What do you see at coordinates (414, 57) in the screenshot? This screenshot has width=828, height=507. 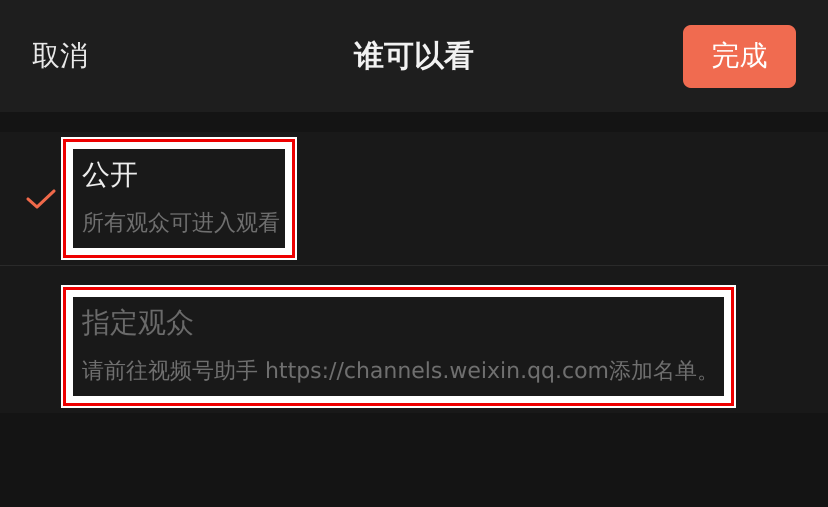 I see `page-title: 谁可以看` at bounding box center [414, 57].